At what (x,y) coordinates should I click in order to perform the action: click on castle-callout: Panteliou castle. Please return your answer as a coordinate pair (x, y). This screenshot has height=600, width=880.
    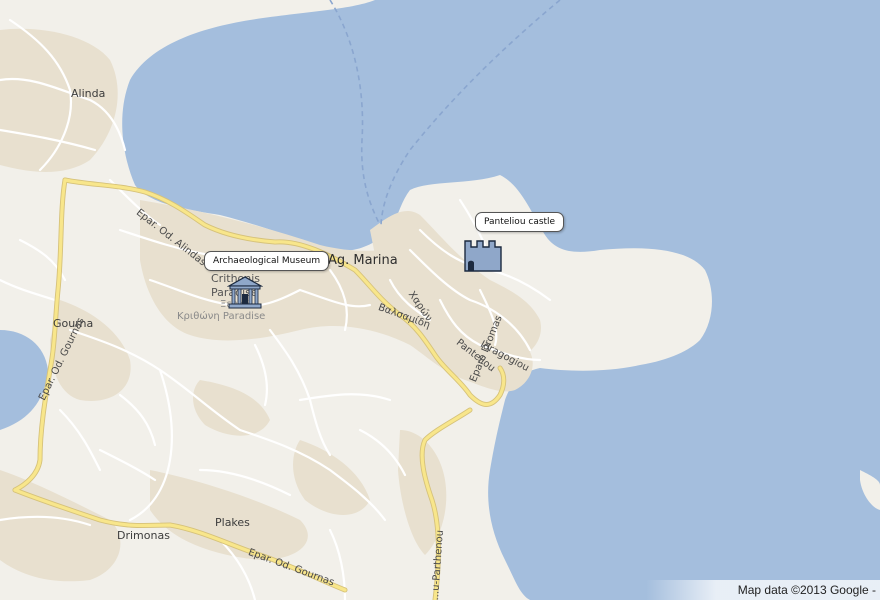
    Looking at the image, I should click on (520, 222).